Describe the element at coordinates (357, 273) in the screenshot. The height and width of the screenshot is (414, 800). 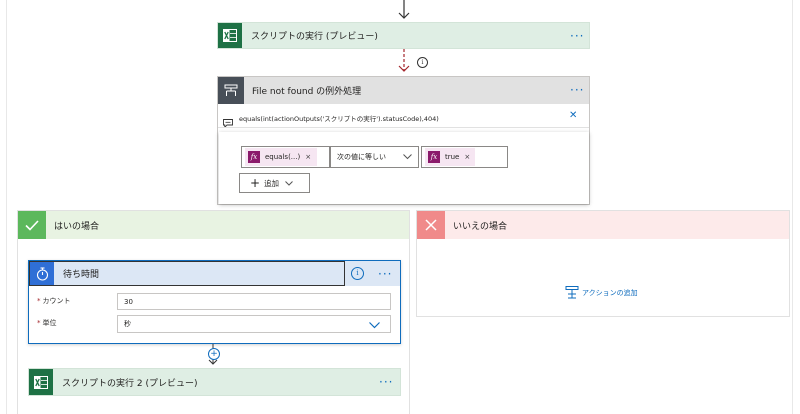
I see `delay-info-icon: i` at that location.